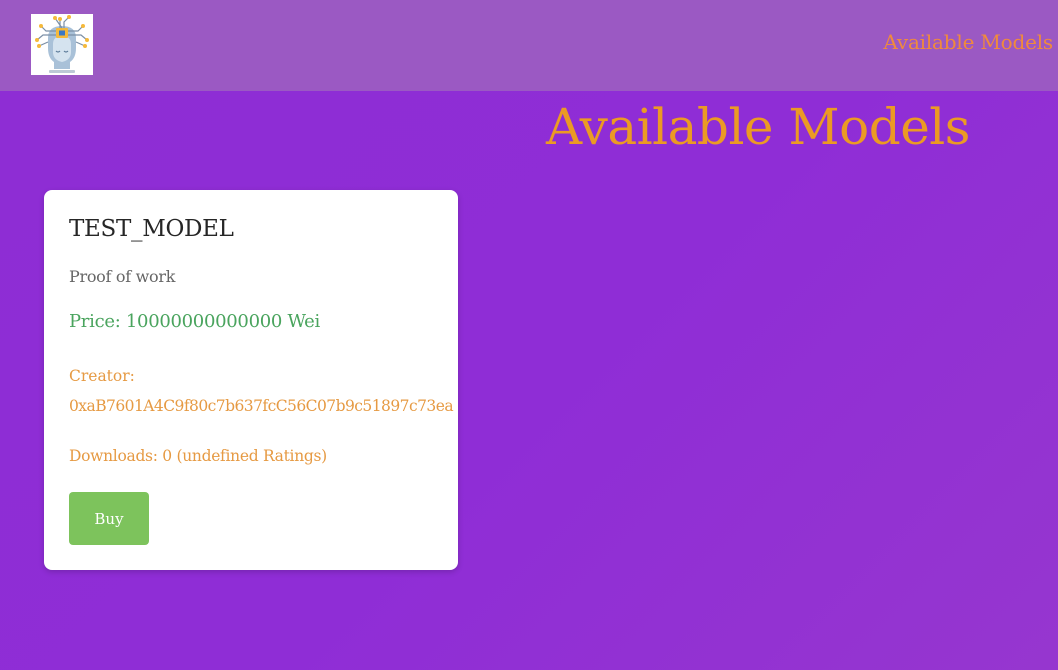 The height and width of the screenshot is (670, 1058). Describe the element at coordinates (151, 229) in the screenshot. I see `model-name: TEST_MODEL` at that location.